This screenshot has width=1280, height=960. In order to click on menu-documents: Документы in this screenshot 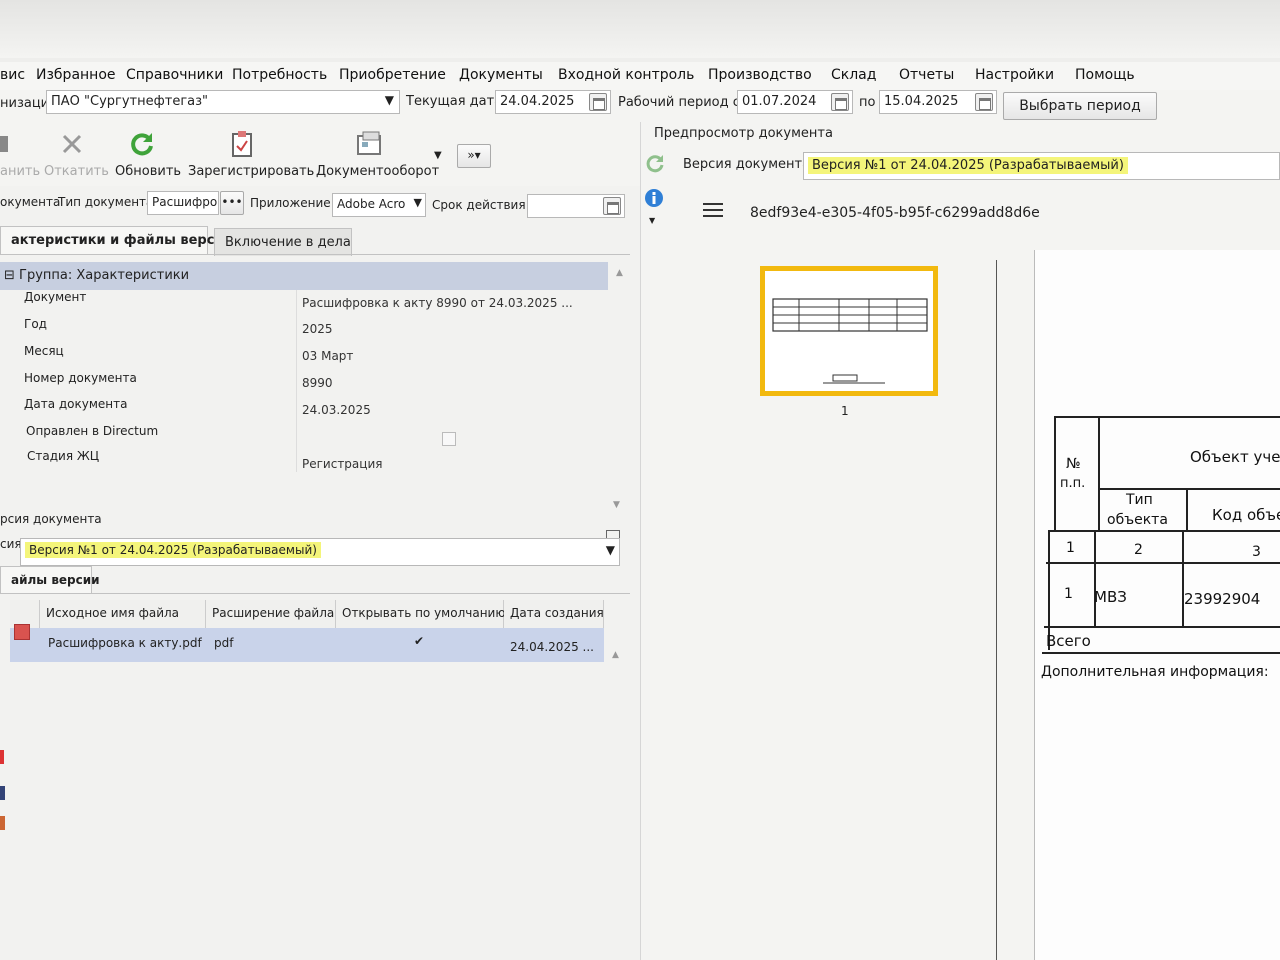, I will do `click(501, 75)`.